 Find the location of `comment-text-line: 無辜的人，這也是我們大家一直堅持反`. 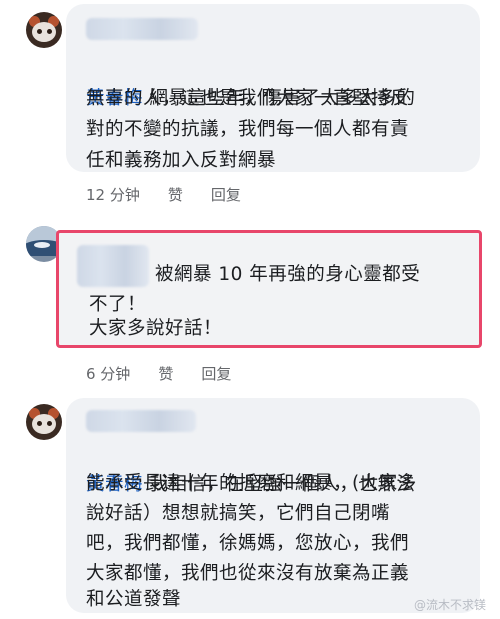

comment-text-line: 無辜的人，這也是我們大家一直堅持反 is located at coordinates (248, 98).